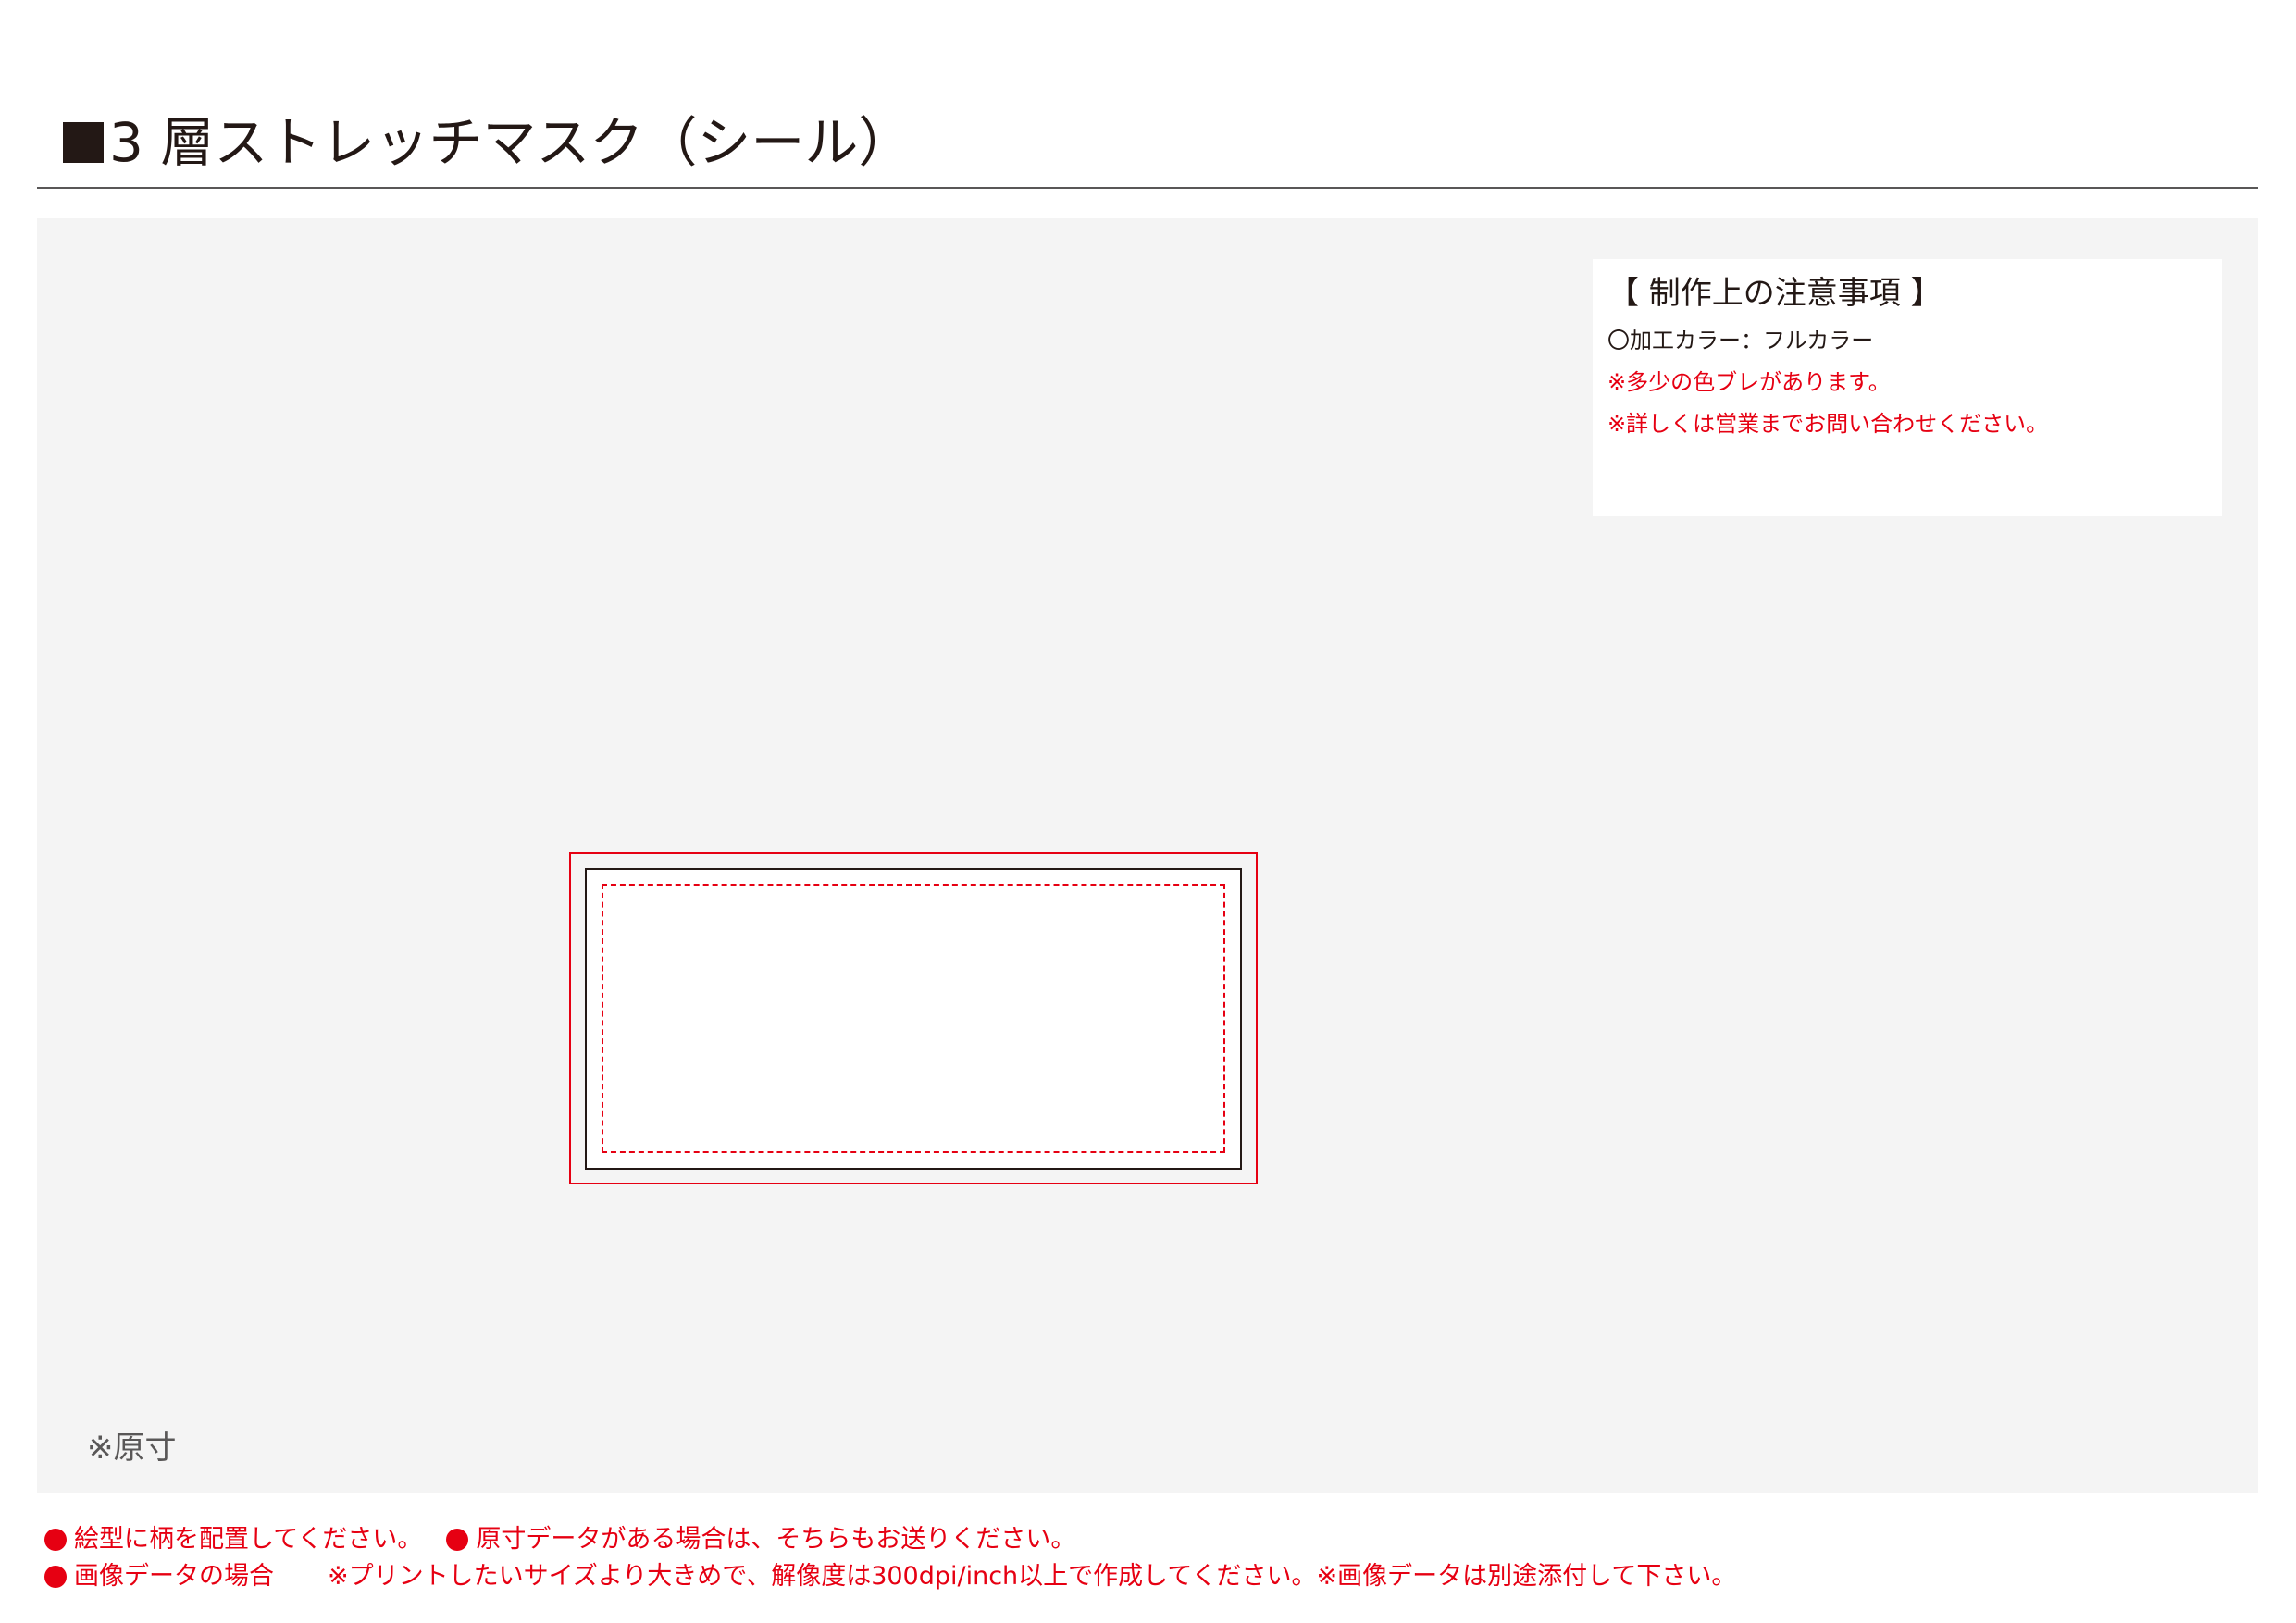  Describe the element at coordinates (511, 142) in the screenshot. I see `page-title-text: 3 層ストレッチマスク（シール）` at that location.